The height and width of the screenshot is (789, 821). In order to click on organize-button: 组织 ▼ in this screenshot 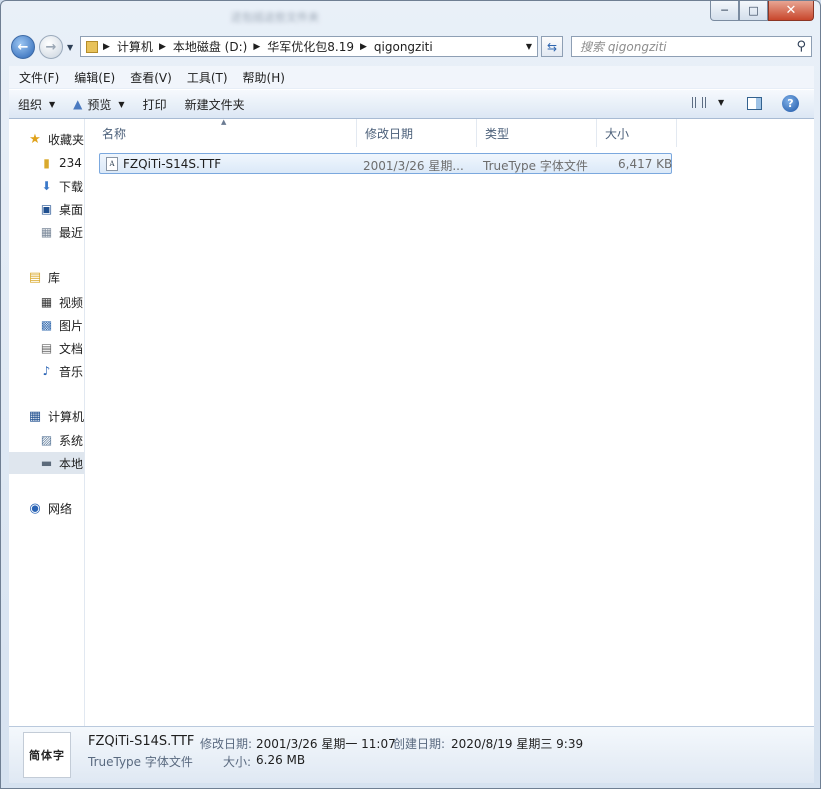, I will do `click(36, 104)`.